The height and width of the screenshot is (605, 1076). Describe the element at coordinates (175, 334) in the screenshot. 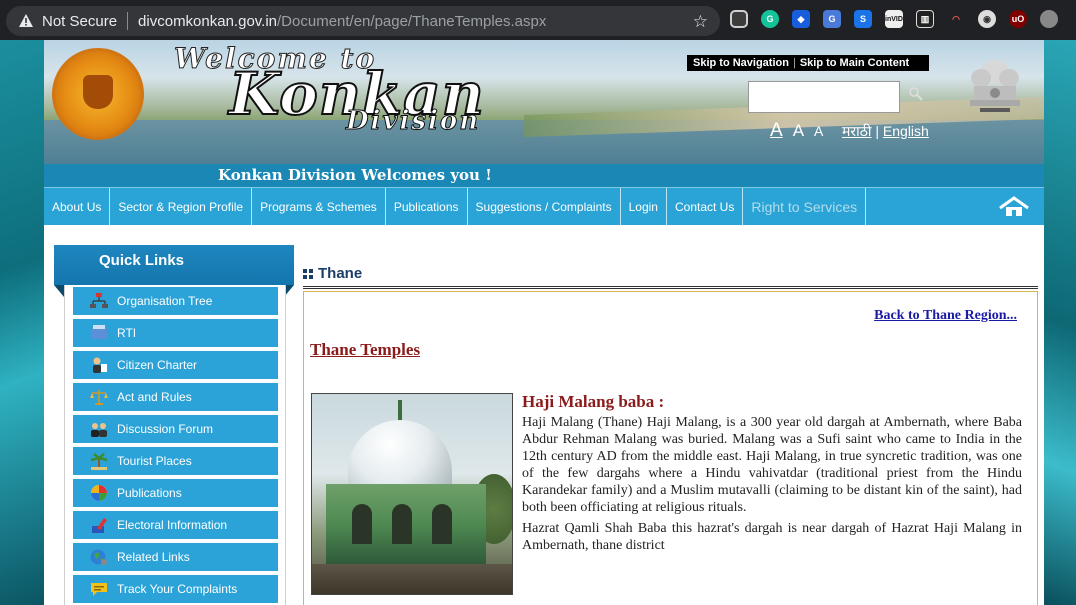

I see `quick-link-rti: RTI` at that location.